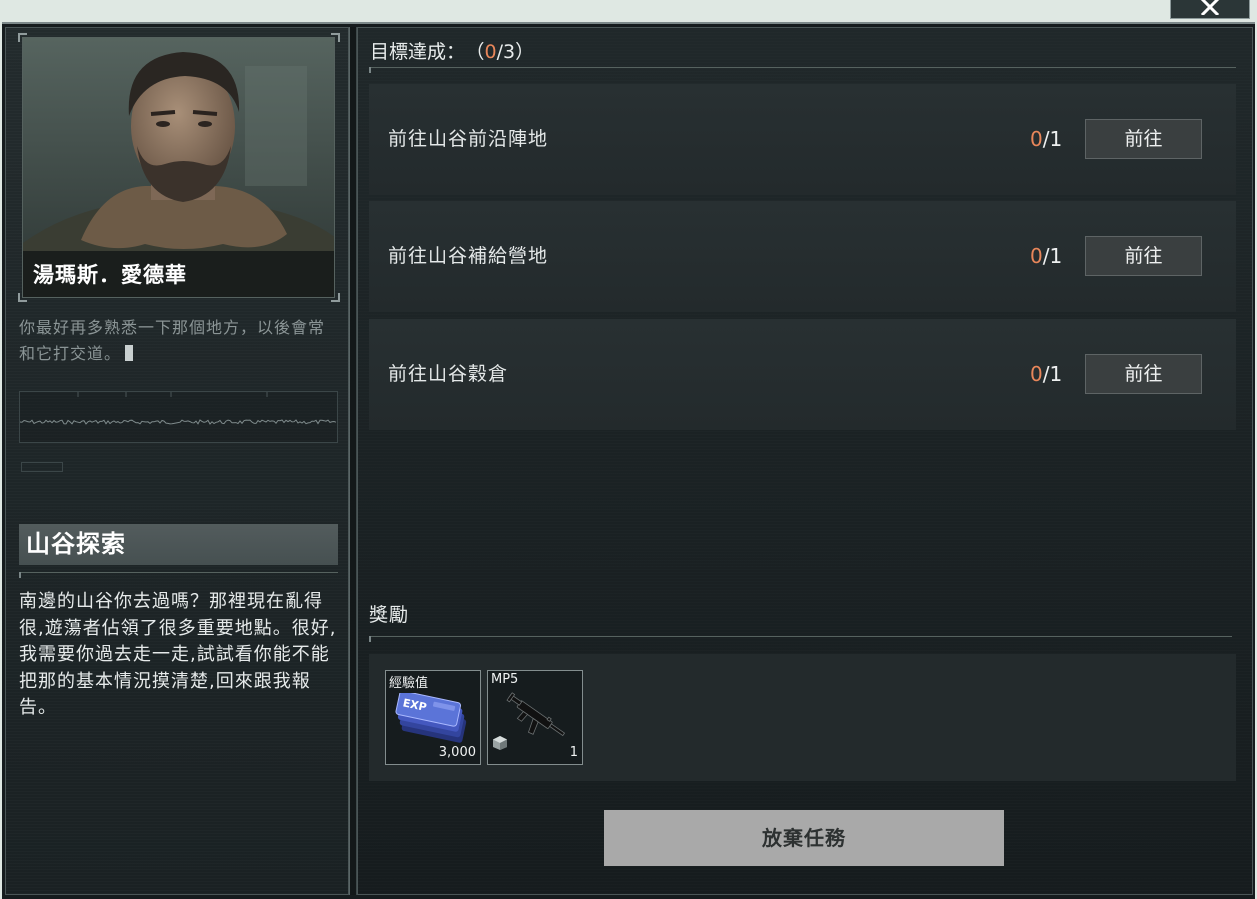 This screenshot has width=1257, height=899. What do you see at coordinates (480, 52) in the screenshot?
I see `summary-open: （` at bounding box center [480, 52].